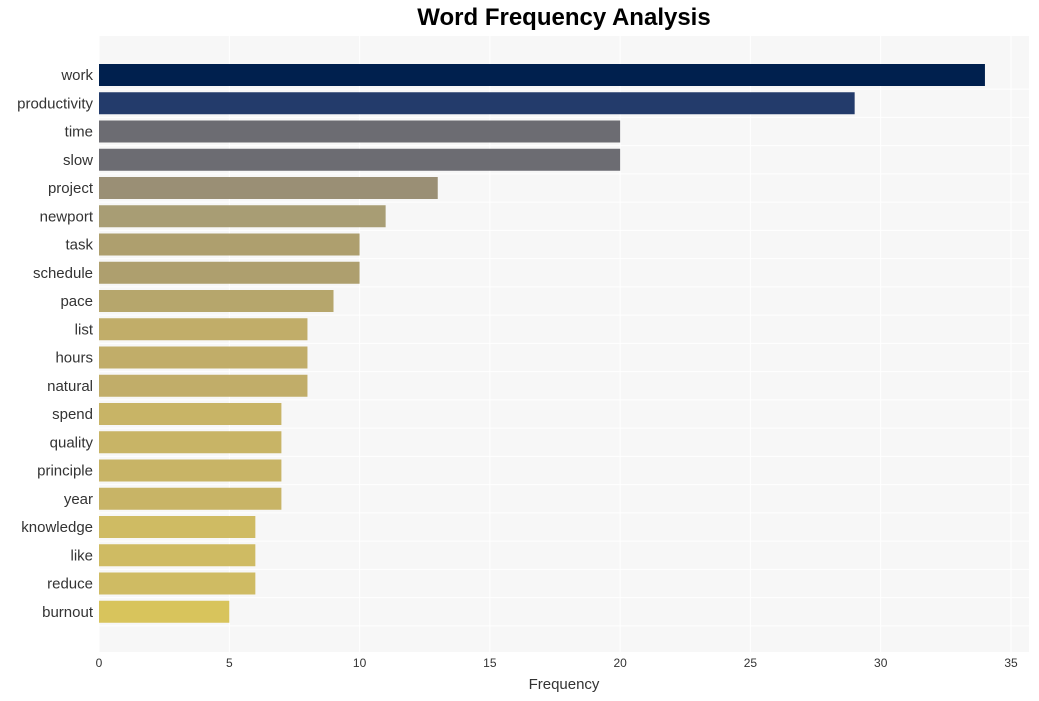 This screenshot has width=1039, height=701. Describe the element at coordinates (881, 663) in the screenshot. I see `x-tick-label: 30` at that location.